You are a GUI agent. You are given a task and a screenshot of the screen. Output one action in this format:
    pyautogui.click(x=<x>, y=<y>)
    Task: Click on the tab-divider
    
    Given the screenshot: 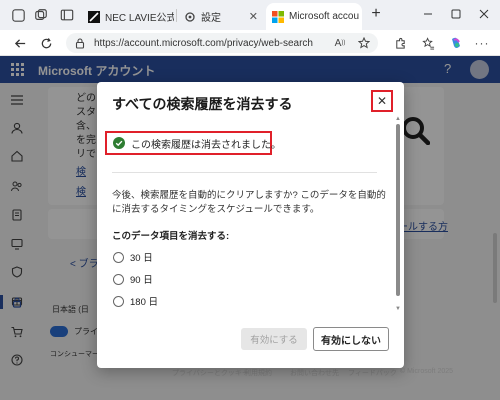 What is the action you would take?
    pyautogui.click(x=176, y=15)
    